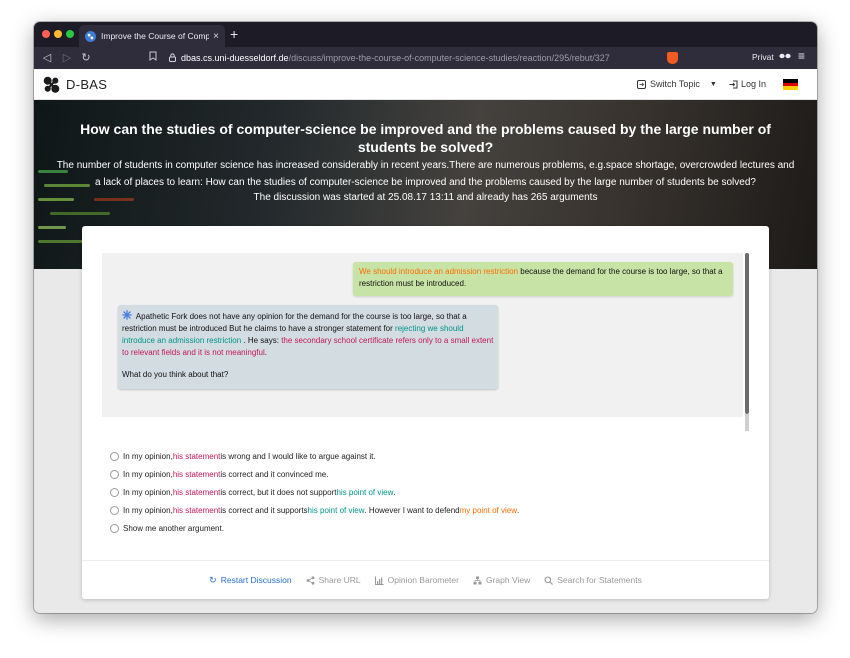 The image size is (850, 658). I want to click on private-label: Privat, so click(763, 57).